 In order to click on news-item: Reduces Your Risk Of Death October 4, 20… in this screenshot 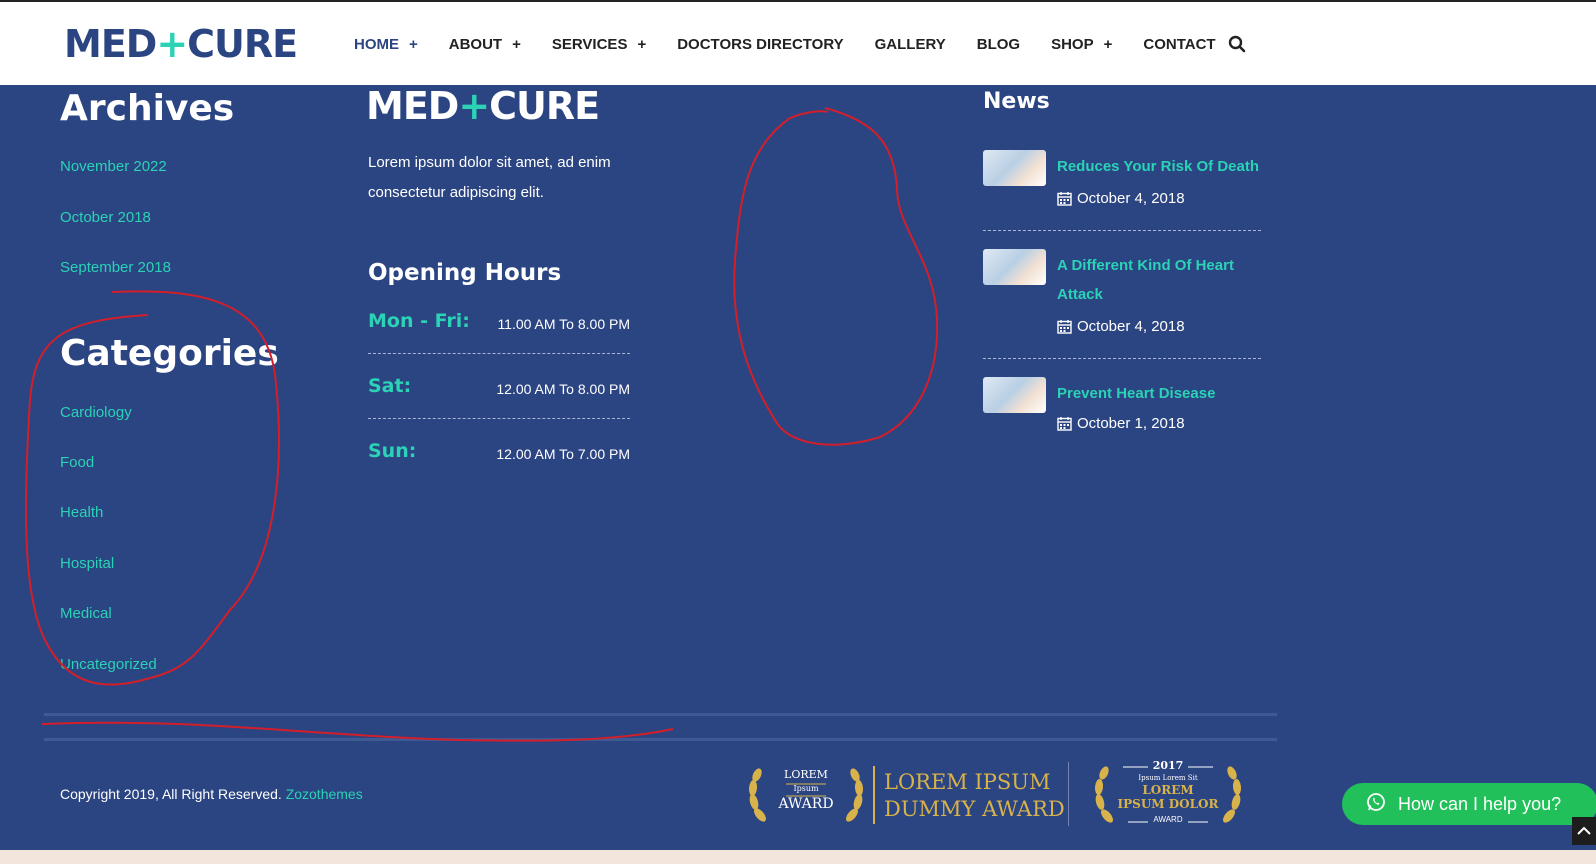, I will do `click(1128, 187)`.